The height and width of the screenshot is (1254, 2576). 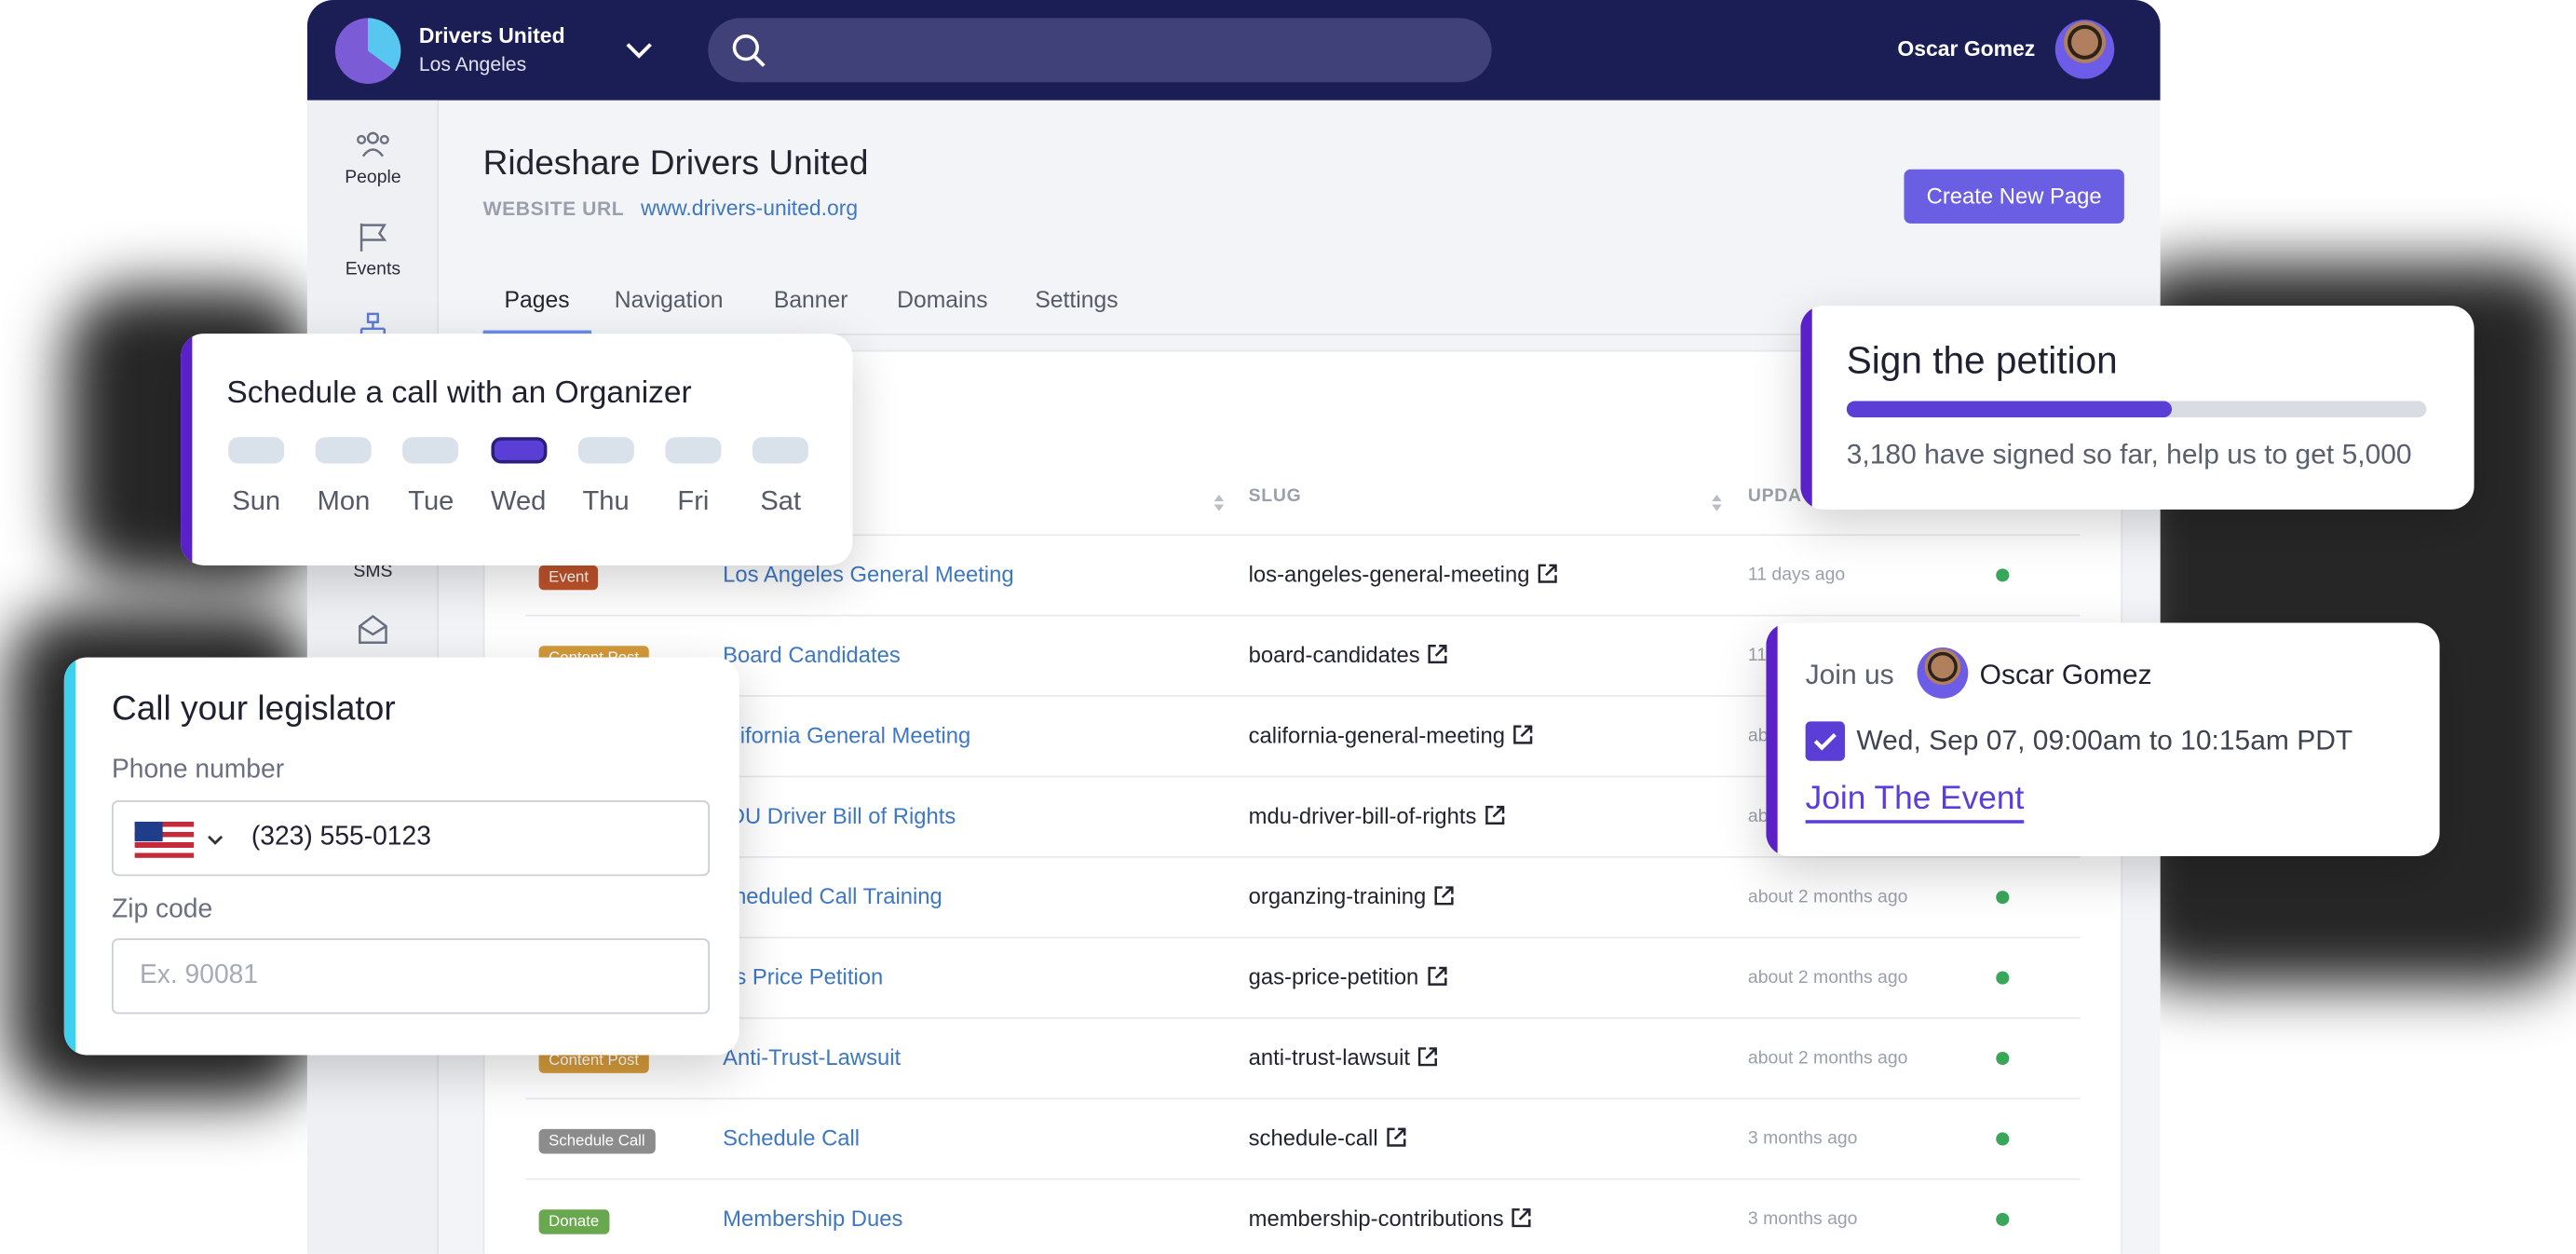 What do you see at coordinates (811, 299) in the screenshot?
I see `tab-banner: Banner` at bounding box center [811, 299].